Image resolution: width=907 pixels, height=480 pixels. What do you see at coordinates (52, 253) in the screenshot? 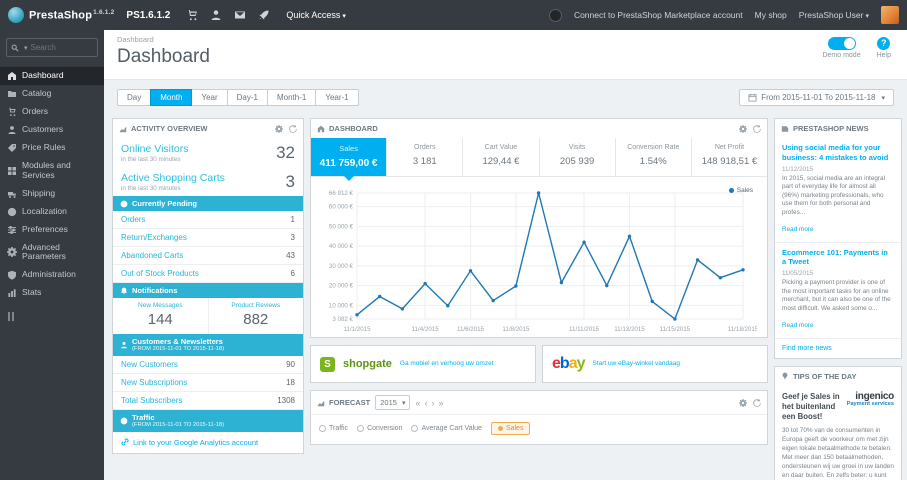
I see `sidebar-item-advanced-parameters: Advanced Parameters` at bounding box center [52, 253].